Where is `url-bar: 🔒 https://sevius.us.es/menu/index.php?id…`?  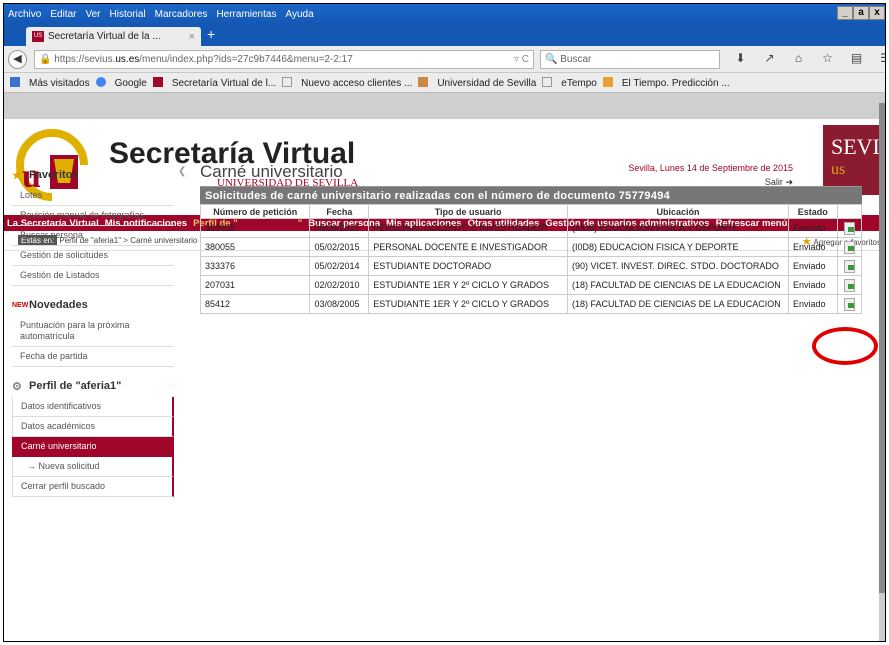
url-bar: 🔒 https://sevius.us.es/menu/index.php?id… is located at coordinates (284, 59).